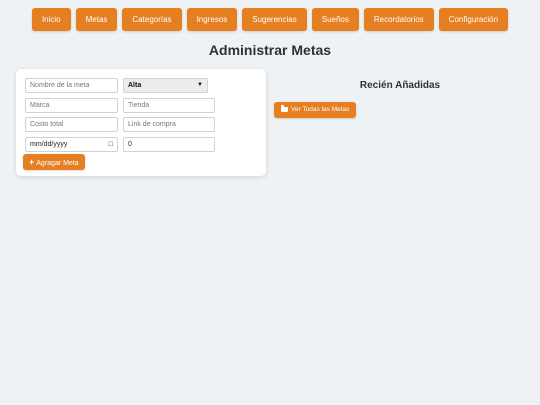 This screenshot has height=405, width=540. Describe the element at coordinates (135, 85) in the screenshot. I see `priority-selected-value: Alta` at that location.